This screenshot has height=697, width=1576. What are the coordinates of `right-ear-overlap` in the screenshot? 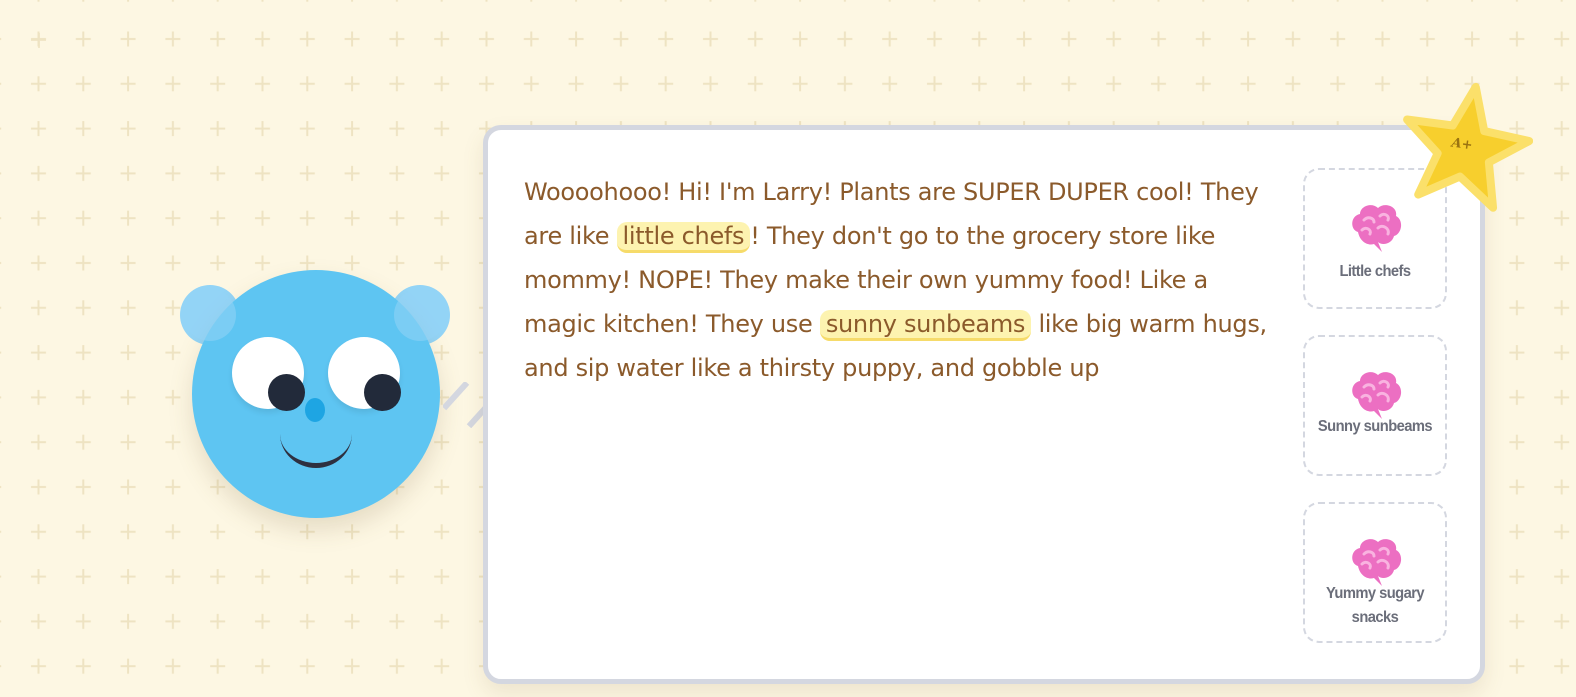 It's located at (420, 315).